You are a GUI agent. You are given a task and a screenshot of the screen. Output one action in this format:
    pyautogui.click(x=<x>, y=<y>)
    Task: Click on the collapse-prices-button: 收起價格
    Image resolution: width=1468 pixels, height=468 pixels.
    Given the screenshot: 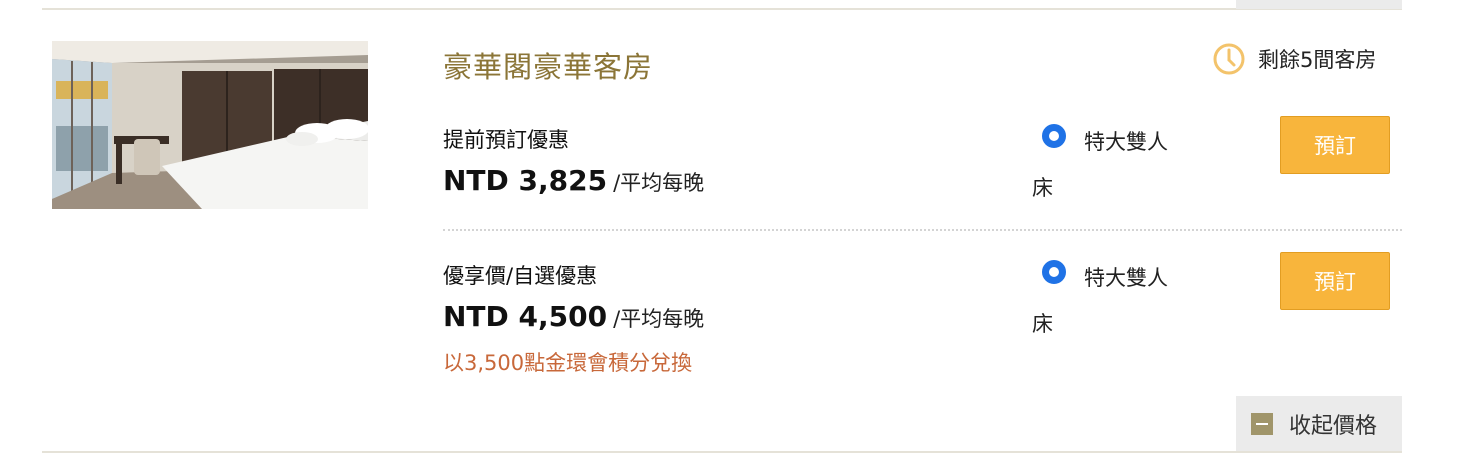 What is the action you would take?
    pyautogui.click(x=1319, y=423)
    